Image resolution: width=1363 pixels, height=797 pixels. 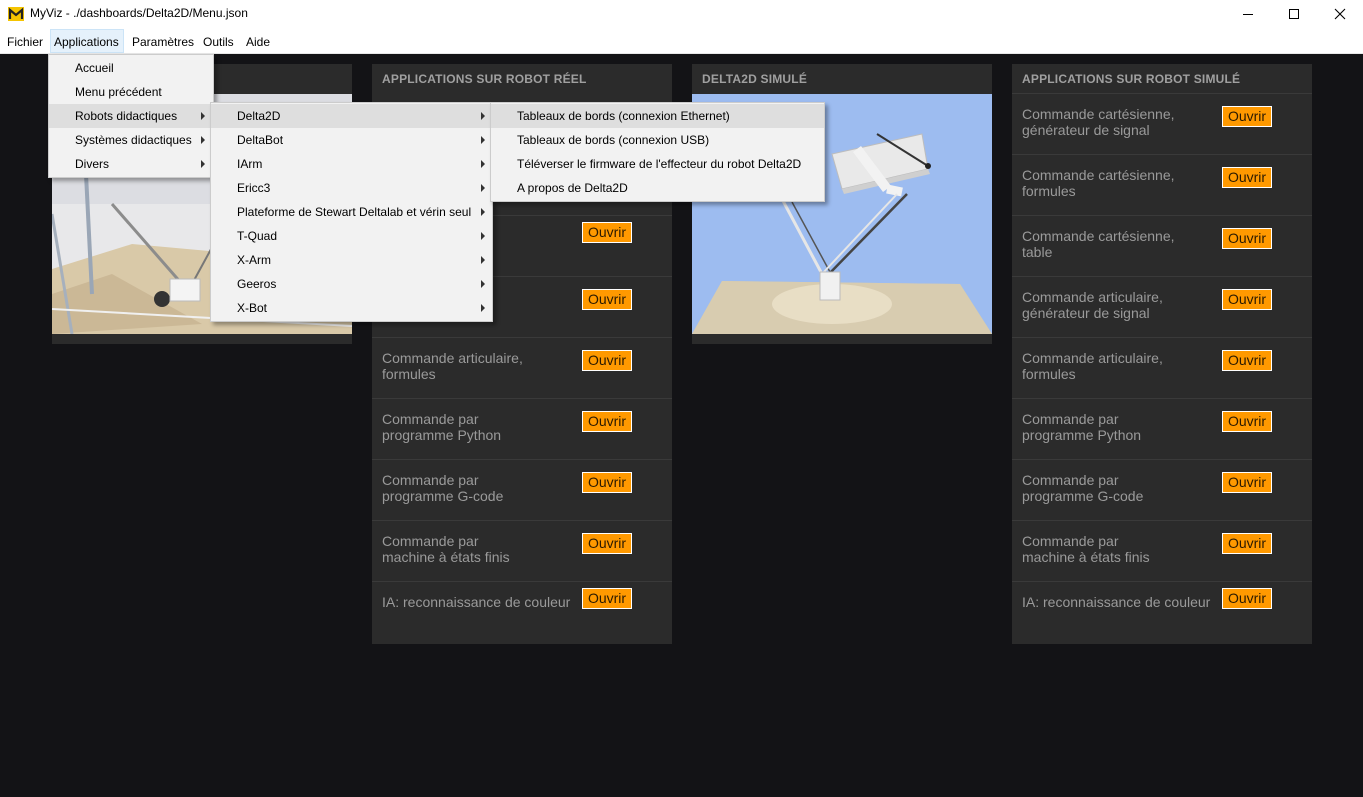 What do you see at coordinates (259, 116) in the screenshot?
I see `menu-item-label: Delta2D` at bounding box center [259, 116].